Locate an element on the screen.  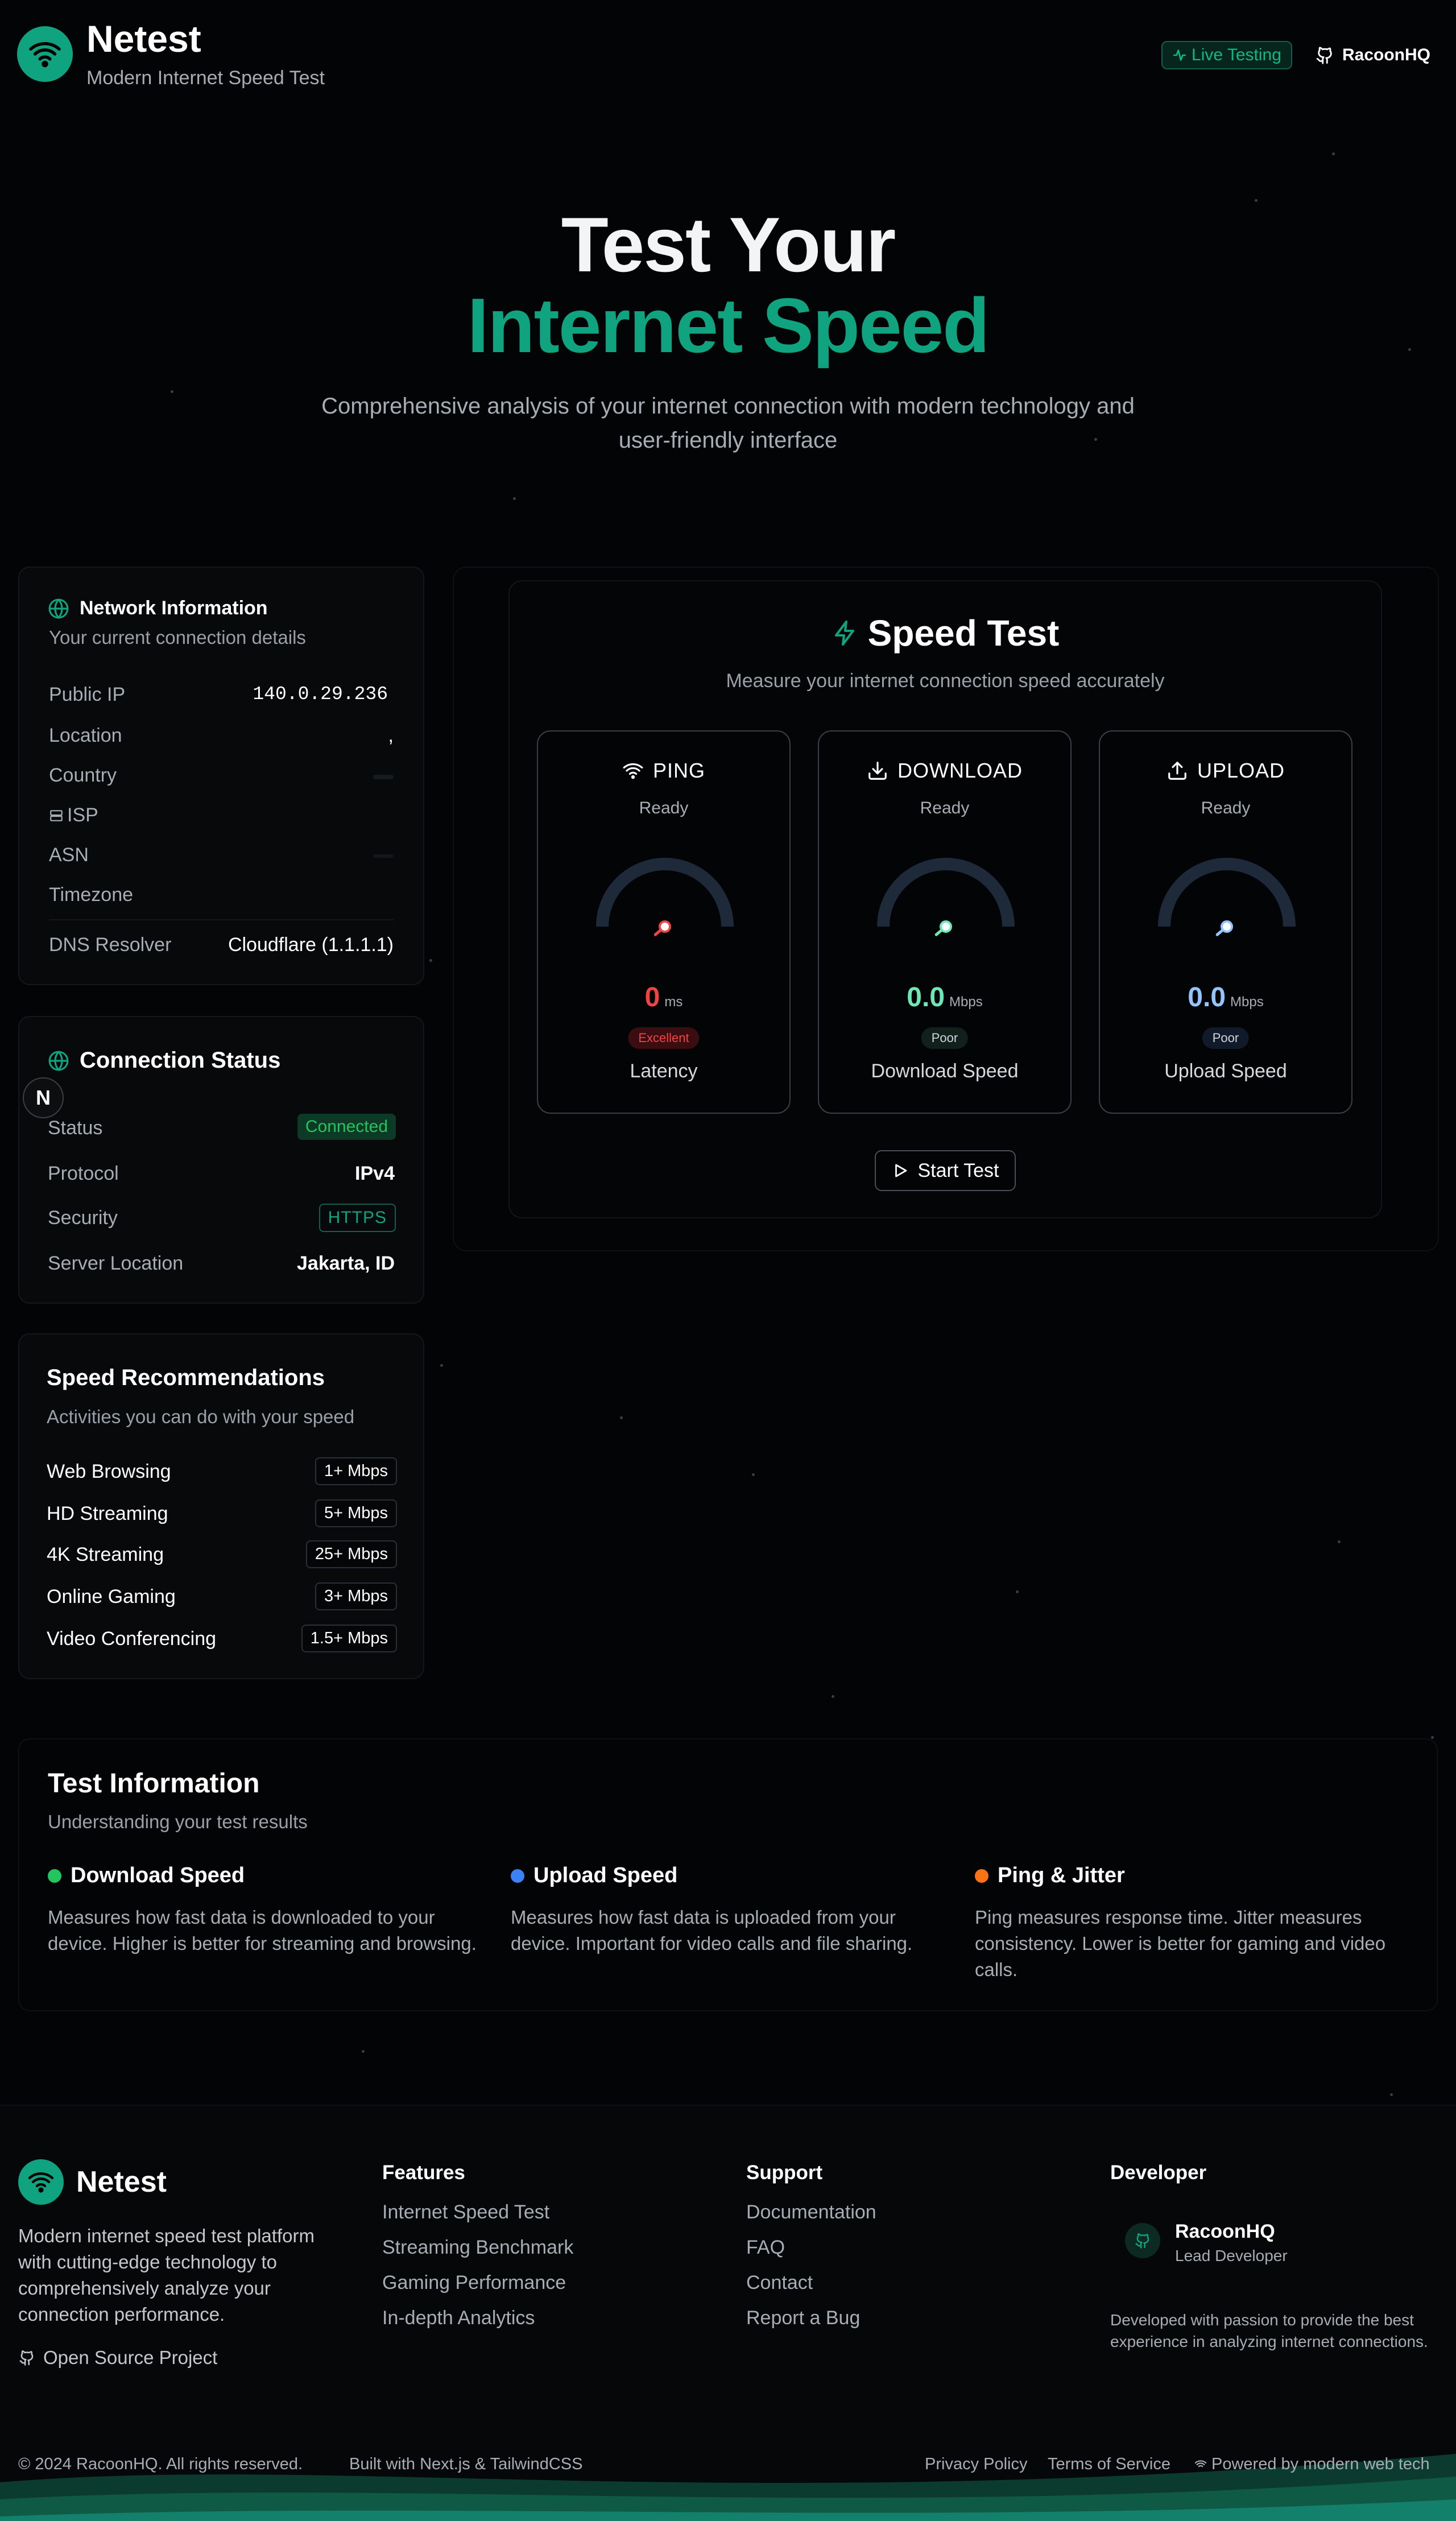
ping-state: Ready is located at coordinates (664, 808).